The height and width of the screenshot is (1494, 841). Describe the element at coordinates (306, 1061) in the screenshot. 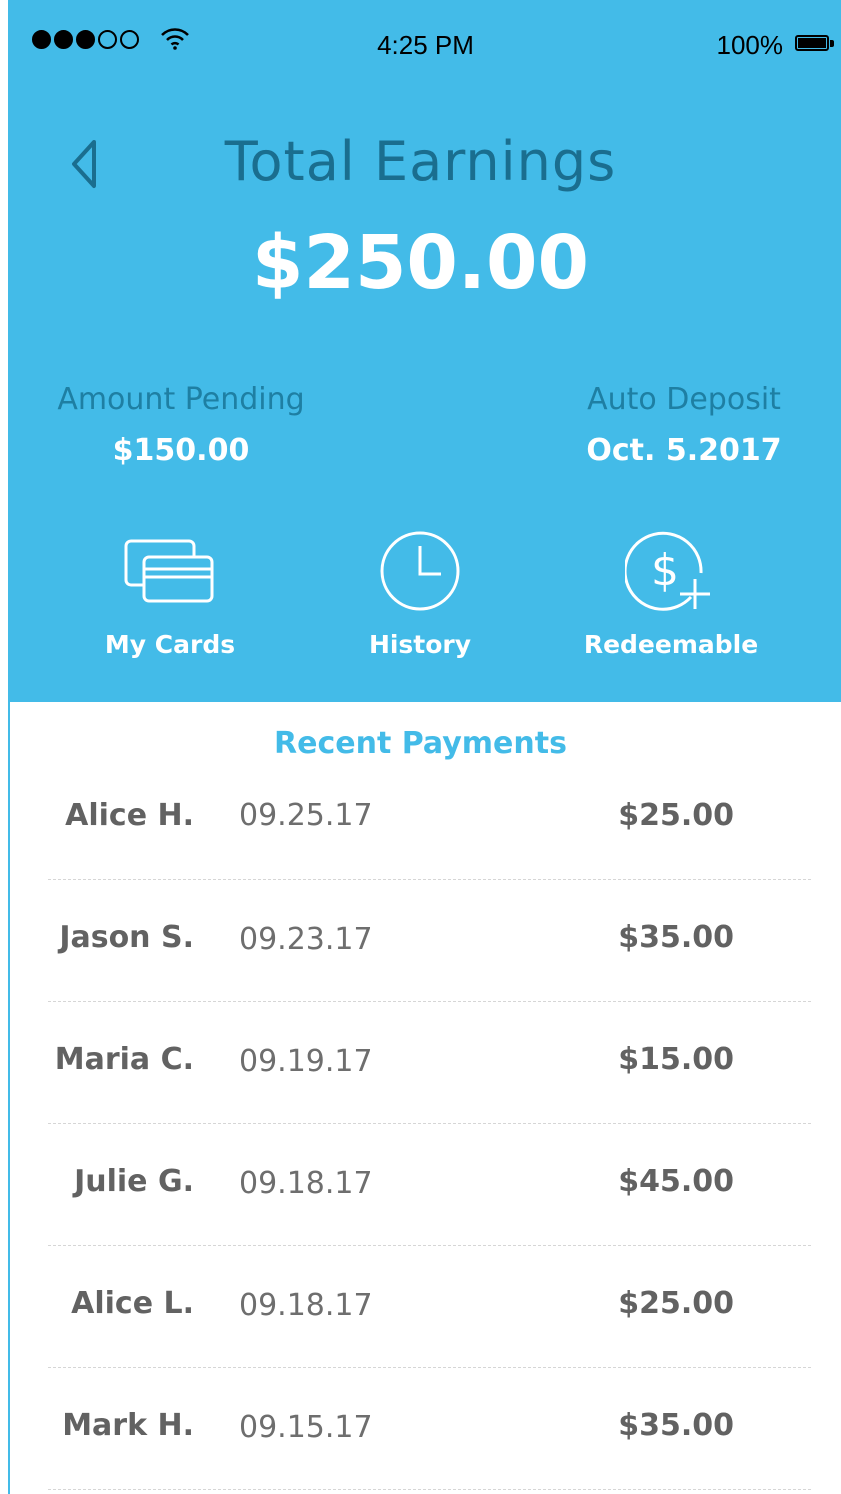

I see `payment-date: 09.19.17` at that location.